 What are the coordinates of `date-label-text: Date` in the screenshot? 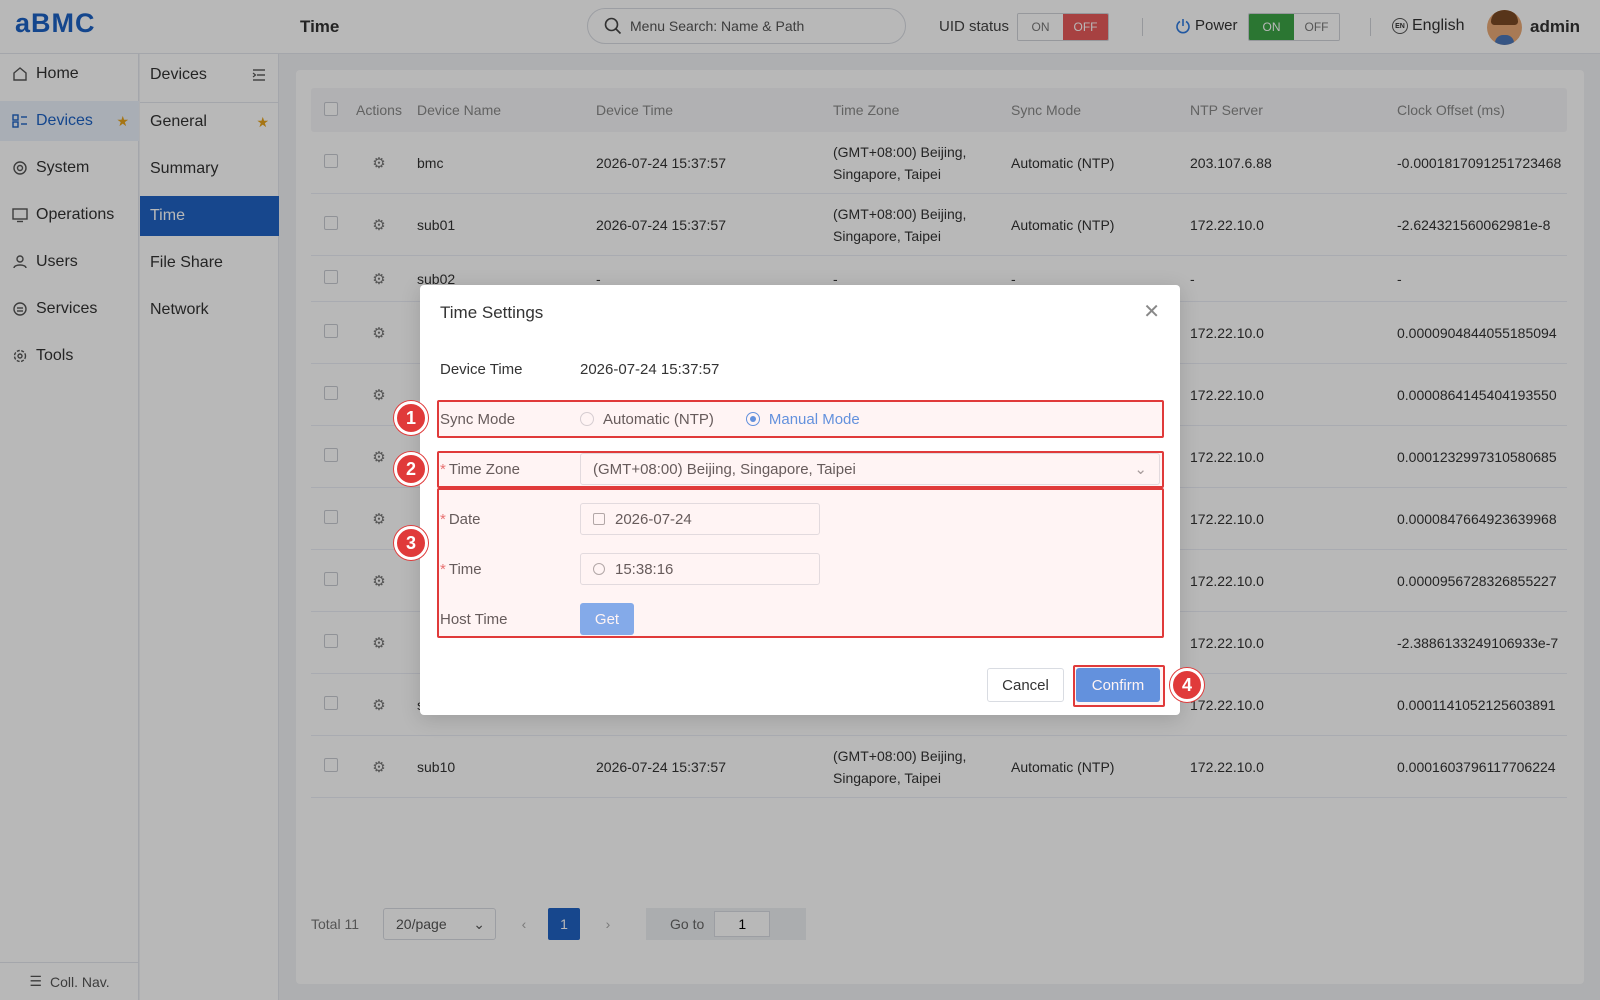 It's located at (464, 519).